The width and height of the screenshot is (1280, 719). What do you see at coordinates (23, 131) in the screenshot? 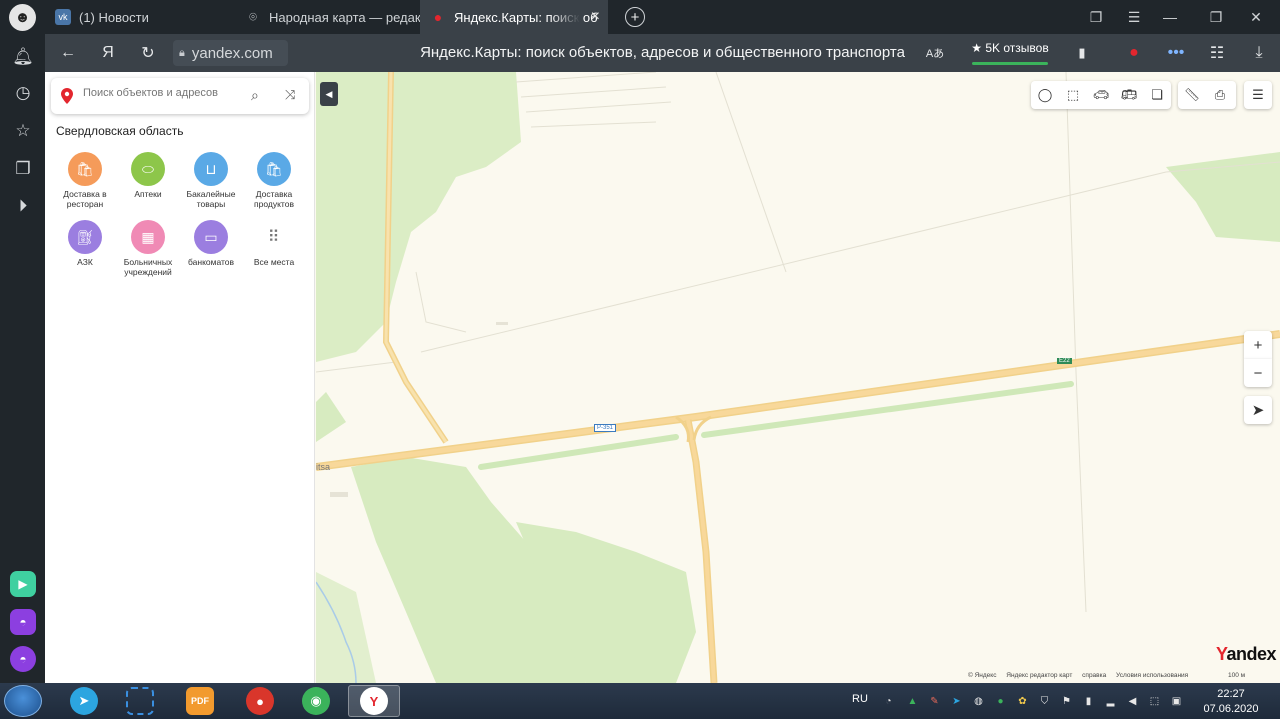
I see `star-icon: ☆` at bounding box center [23, 131].